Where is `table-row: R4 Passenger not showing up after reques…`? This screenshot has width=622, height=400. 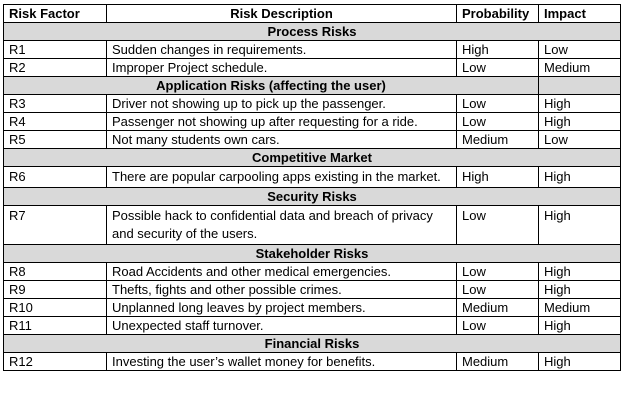 table-row: R4 Passenger not showing up after reques… is located at coordinates (312, 121).